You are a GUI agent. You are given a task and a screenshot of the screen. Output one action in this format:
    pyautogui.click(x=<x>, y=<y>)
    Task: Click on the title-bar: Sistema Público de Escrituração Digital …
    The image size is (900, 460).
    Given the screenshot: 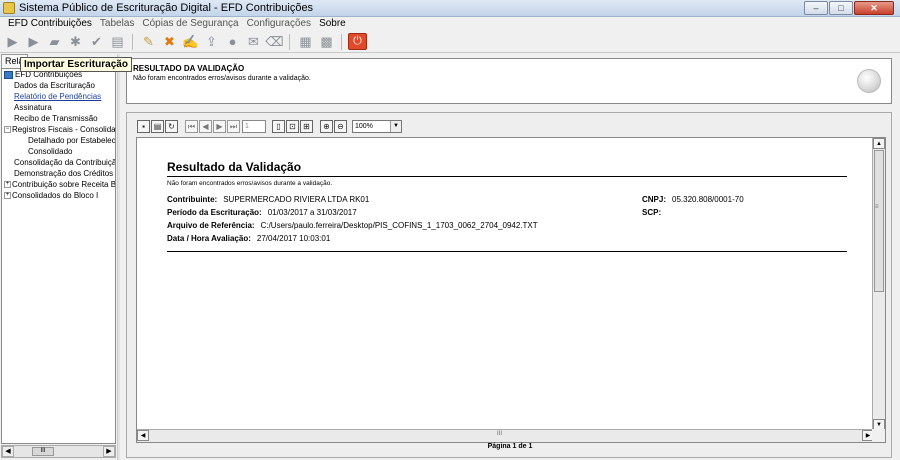 What is the action you would take?
    pyautogui.click(x=450, y=8)
    